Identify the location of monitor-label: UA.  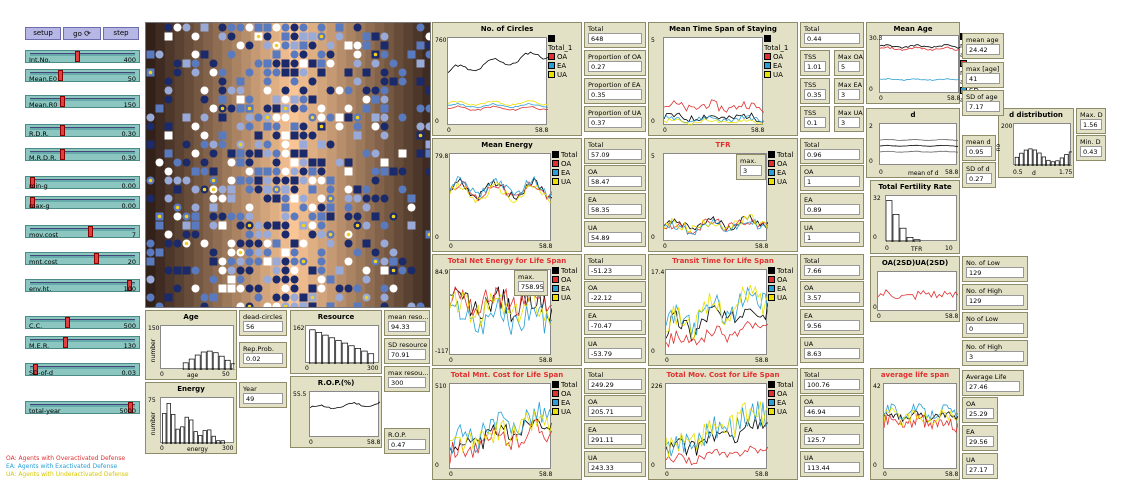
(971, 460).